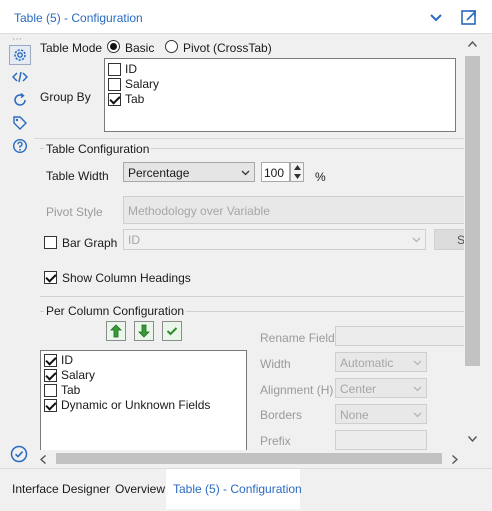 The width and height of the screenshot is (492, 511). Describe the element at coordinates (381, 414) in the screenshot. I see `borders-select: None` at that location.